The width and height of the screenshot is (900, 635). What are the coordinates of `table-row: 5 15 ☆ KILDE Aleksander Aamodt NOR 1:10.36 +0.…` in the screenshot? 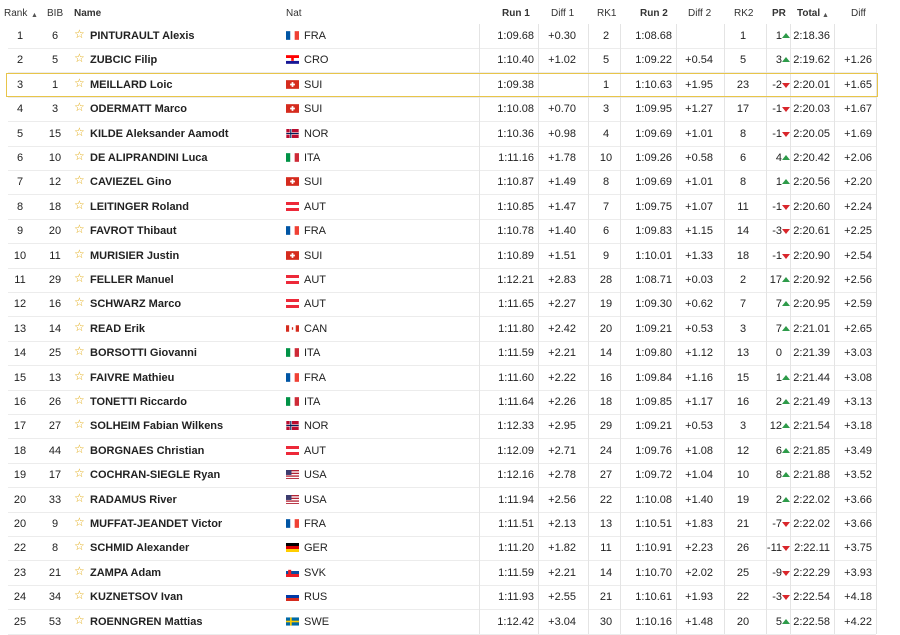 It's located at (450, 134).